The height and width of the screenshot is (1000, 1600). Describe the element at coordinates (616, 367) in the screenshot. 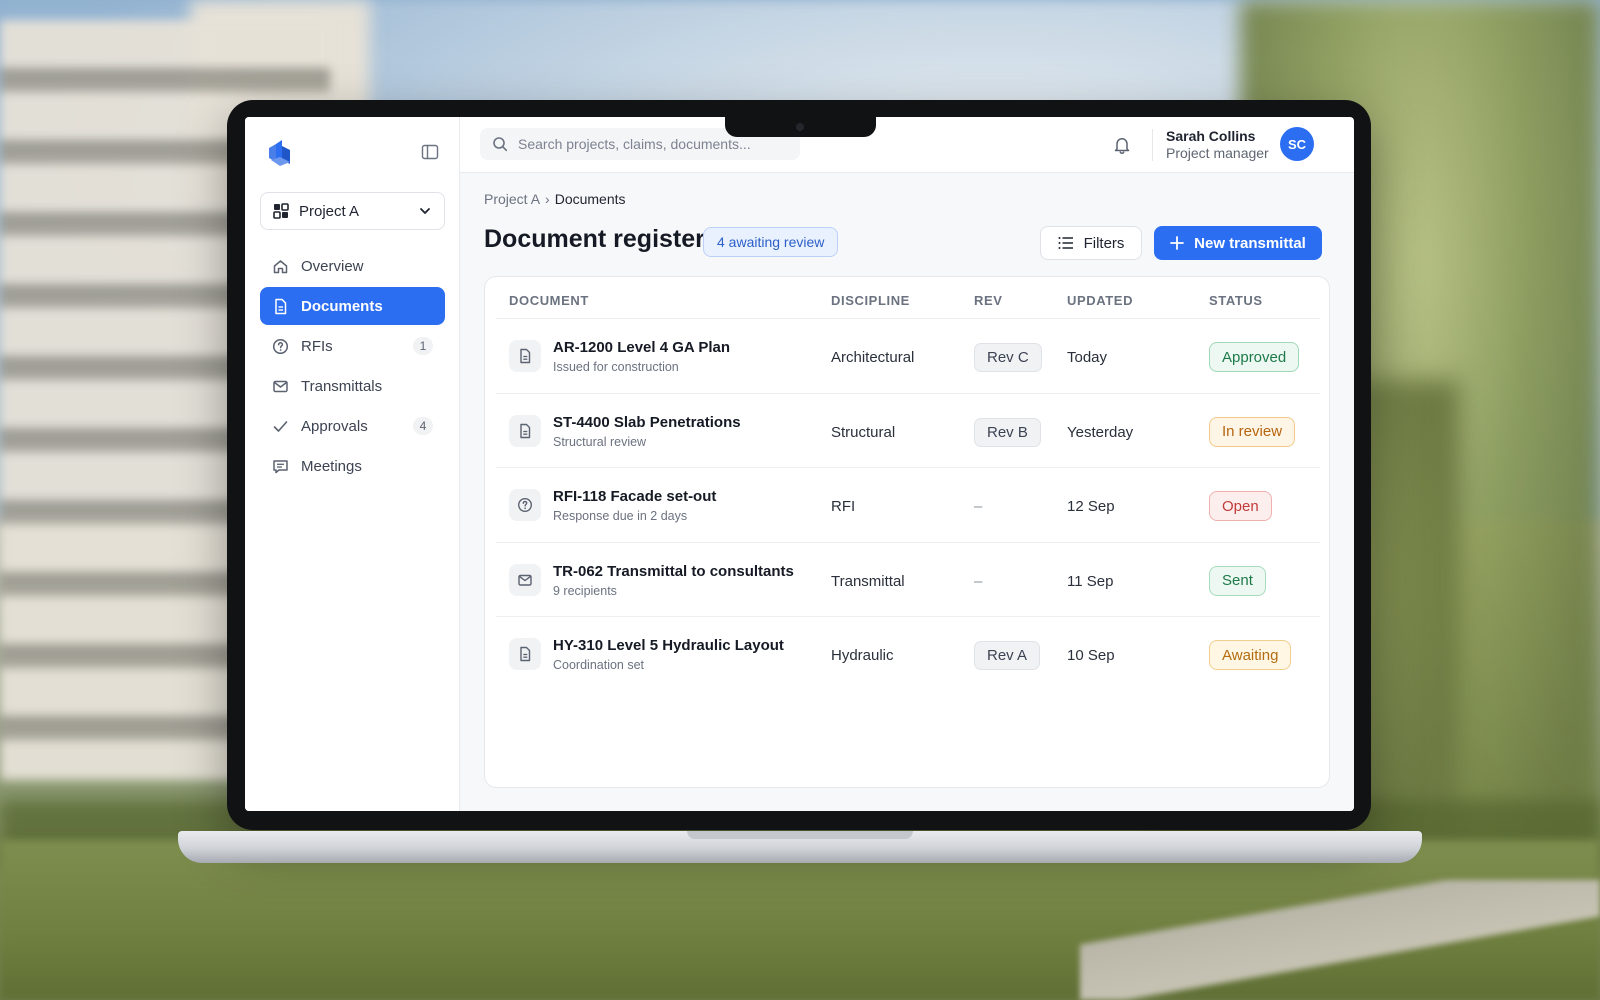

I see `document-subtitle: Issued for construction` at that location.